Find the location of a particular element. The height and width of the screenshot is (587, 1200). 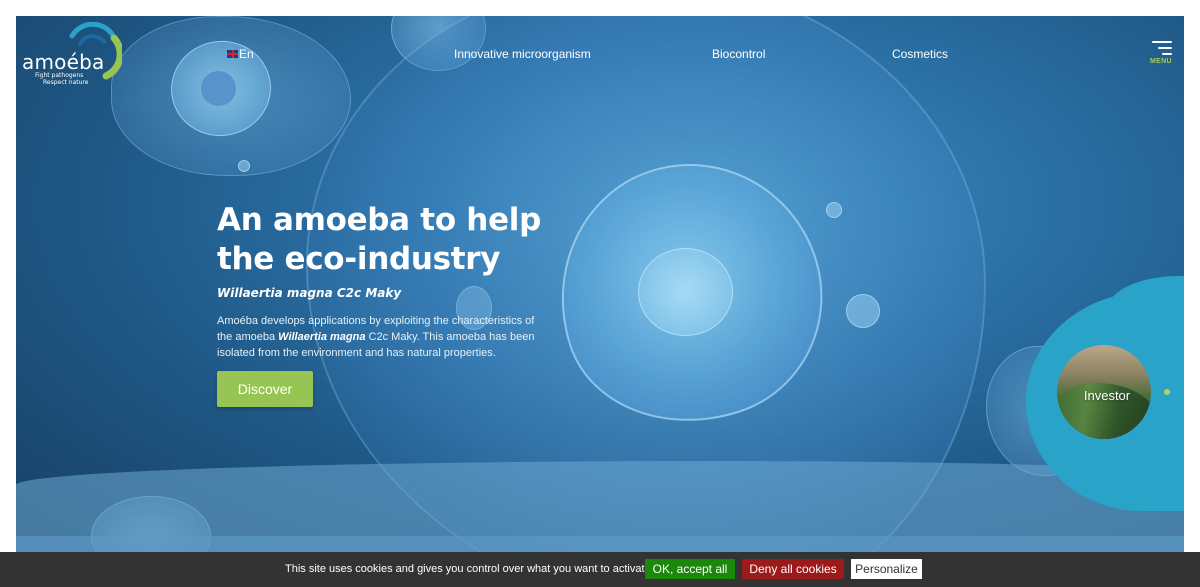

uk-flag-icon is located at coordinates (232, 54).